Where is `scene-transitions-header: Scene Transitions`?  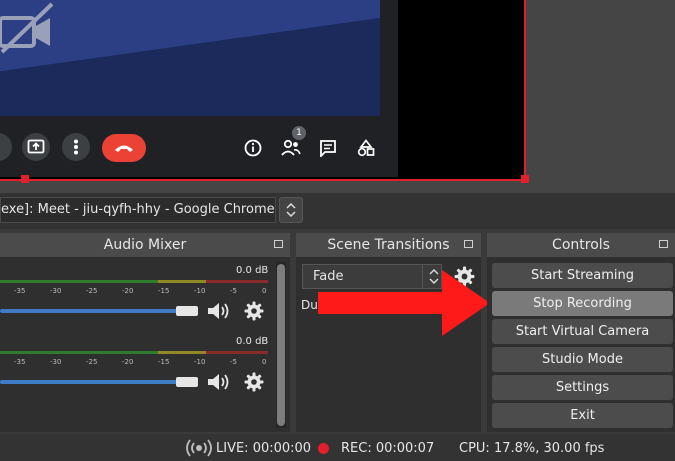 scene-transitions-header: Scene Transitions is located at coordinates (388, 245).